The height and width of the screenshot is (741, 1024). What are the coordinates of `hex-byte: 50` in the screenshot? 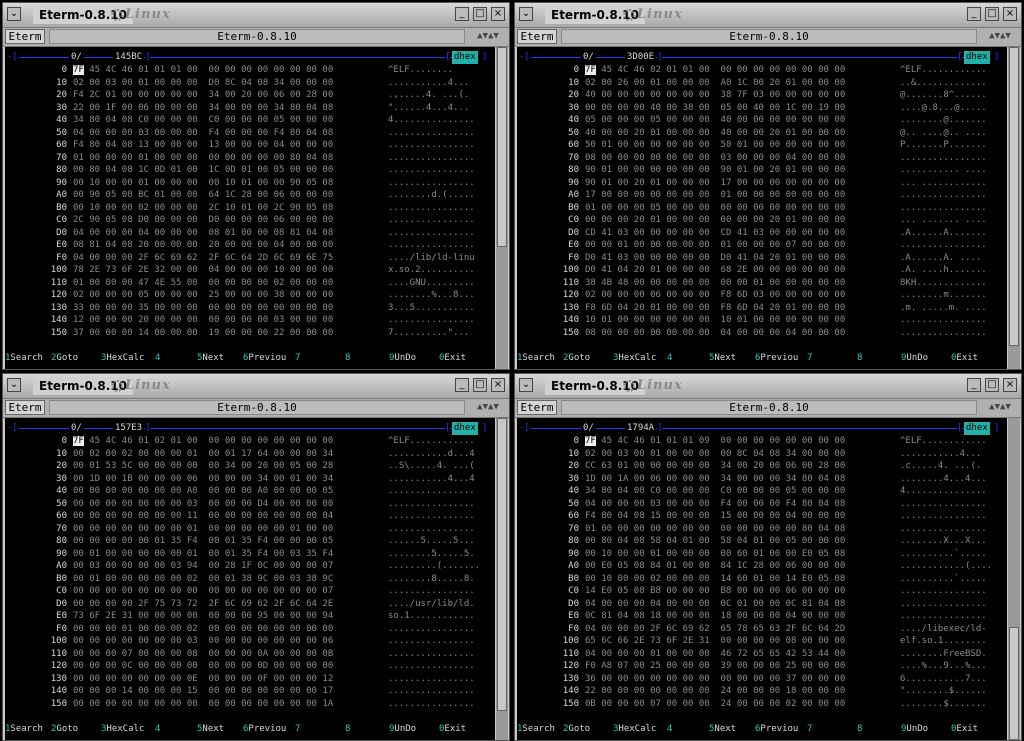 It's located at (726, 145).